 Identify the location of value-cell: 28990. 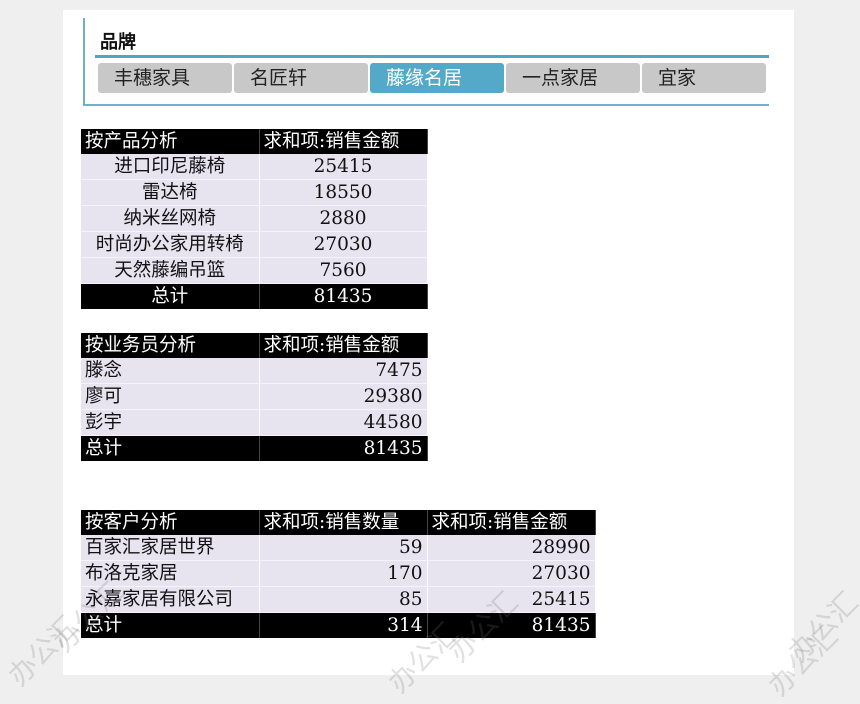
(511, 548).